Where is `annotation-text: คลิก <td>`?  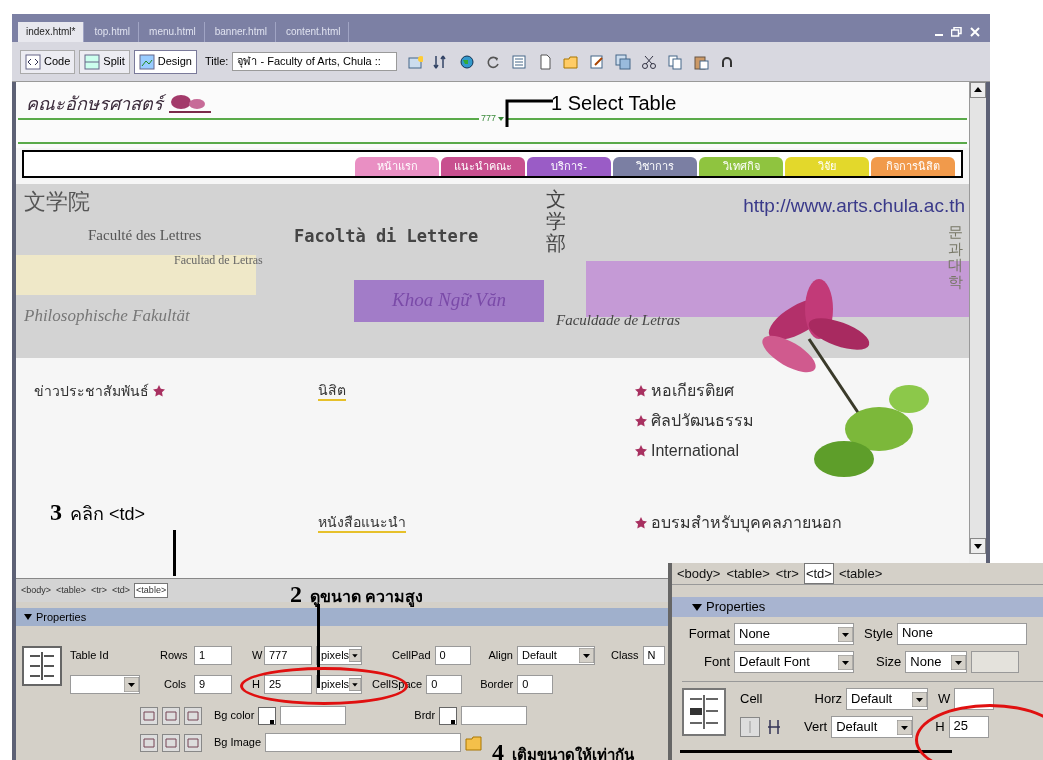 annotation-text: คลิก <td> is located at coordinates (108, 514).